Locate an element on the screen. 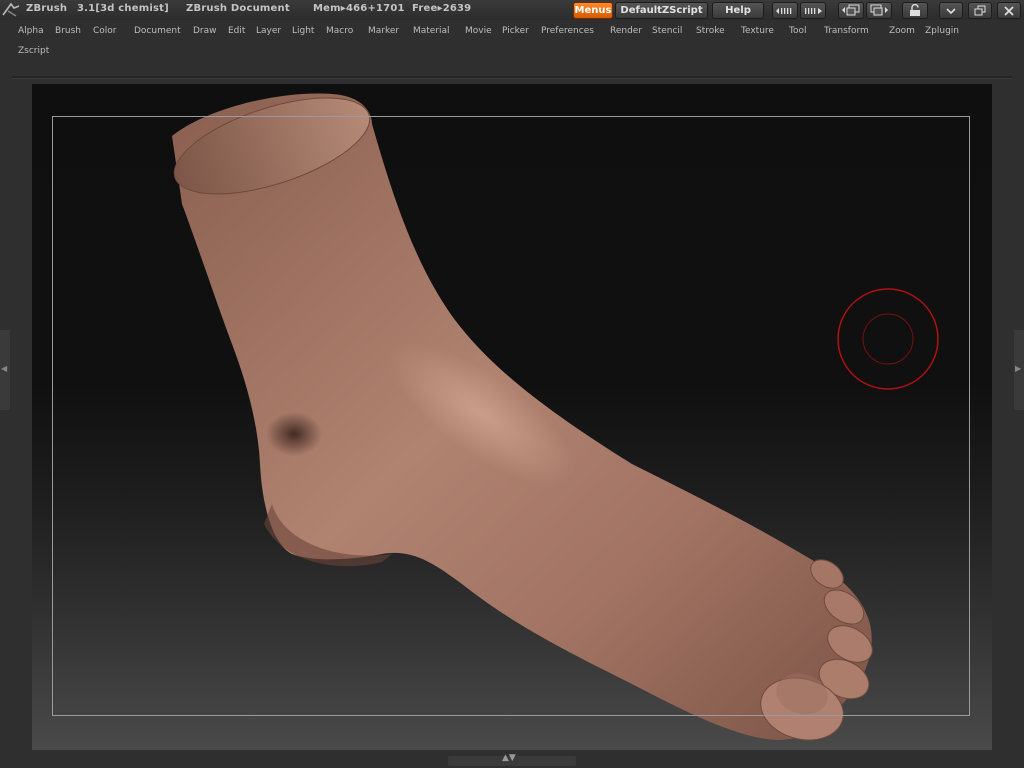 Image resolution: width=1024 pixels, height=768 pixels. lock-icon is located at coordinates (915, 10).